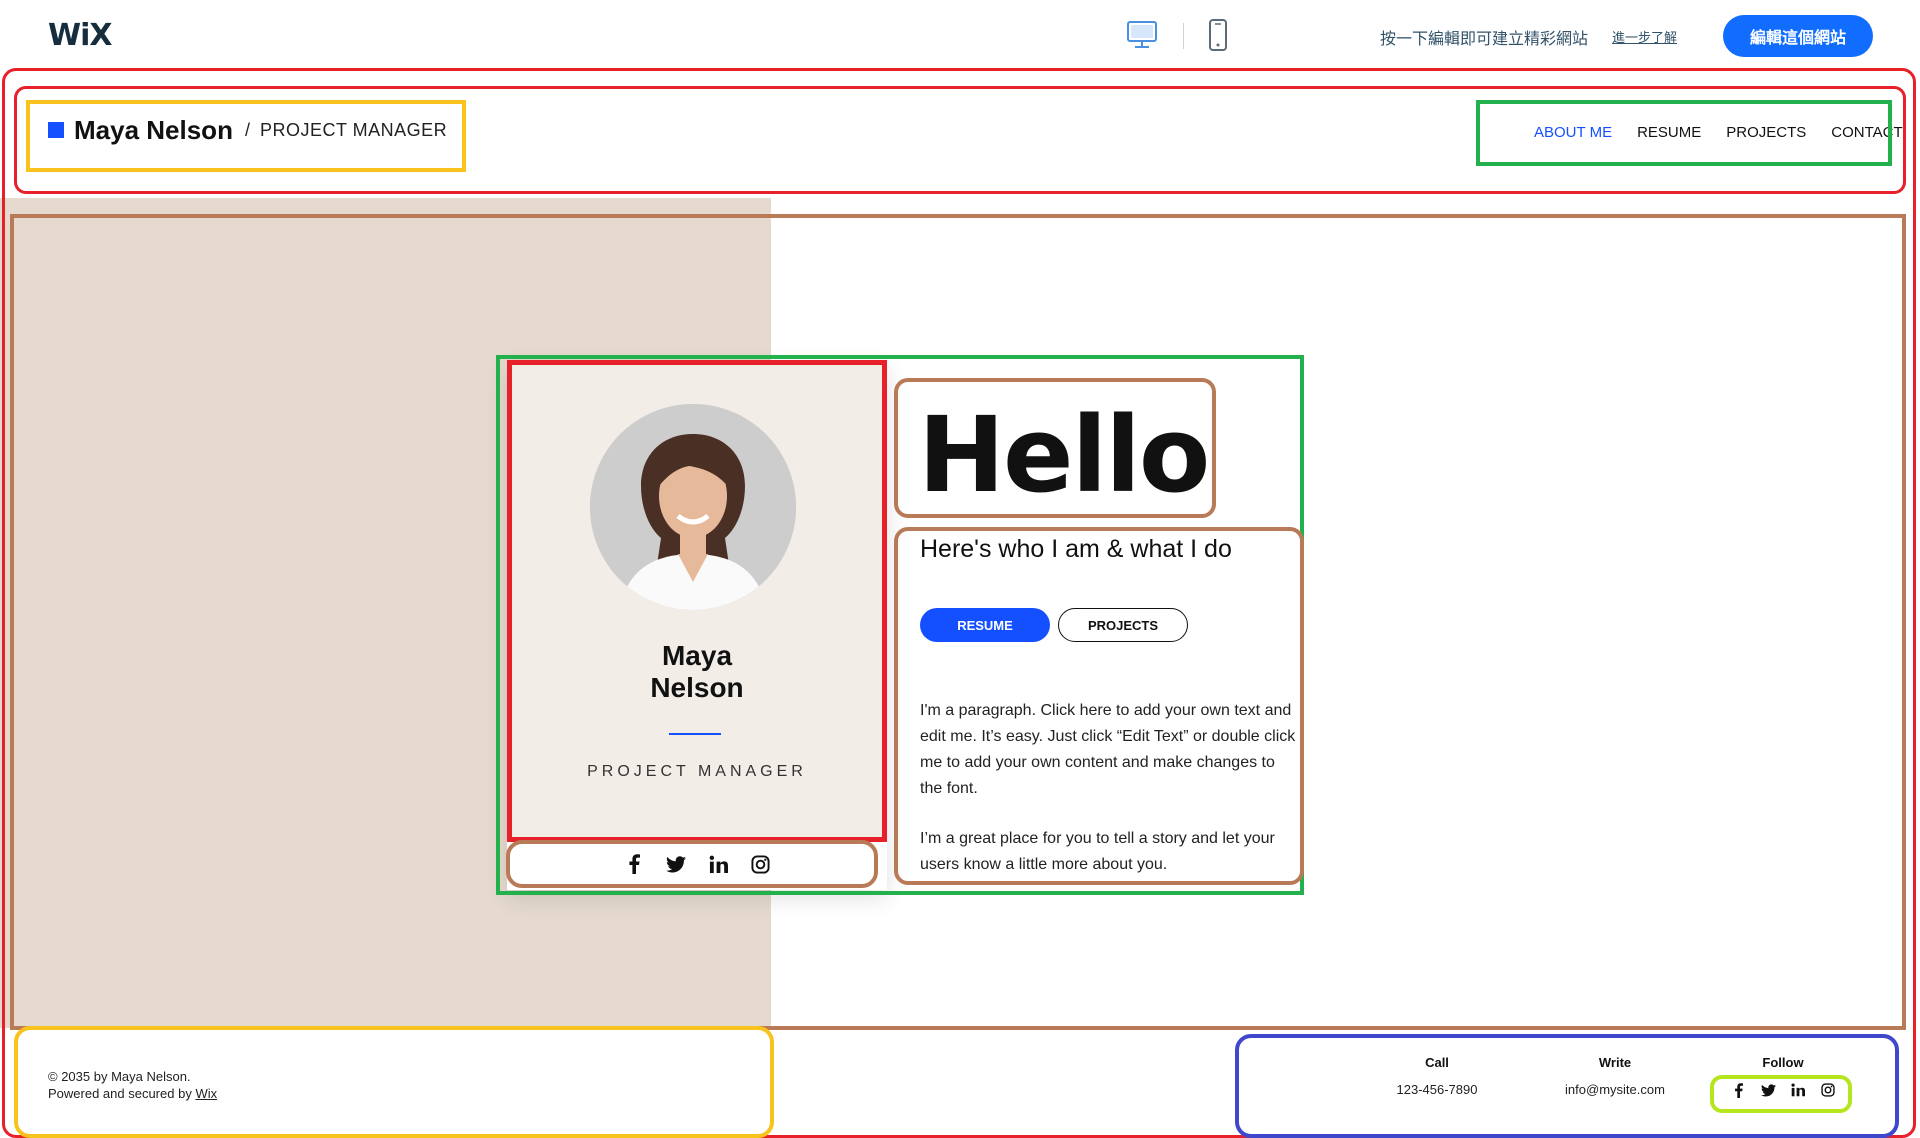 This screenshot has width=1920, height=1138. I want to click on hello-heading: Hello, so click(1064, 455).